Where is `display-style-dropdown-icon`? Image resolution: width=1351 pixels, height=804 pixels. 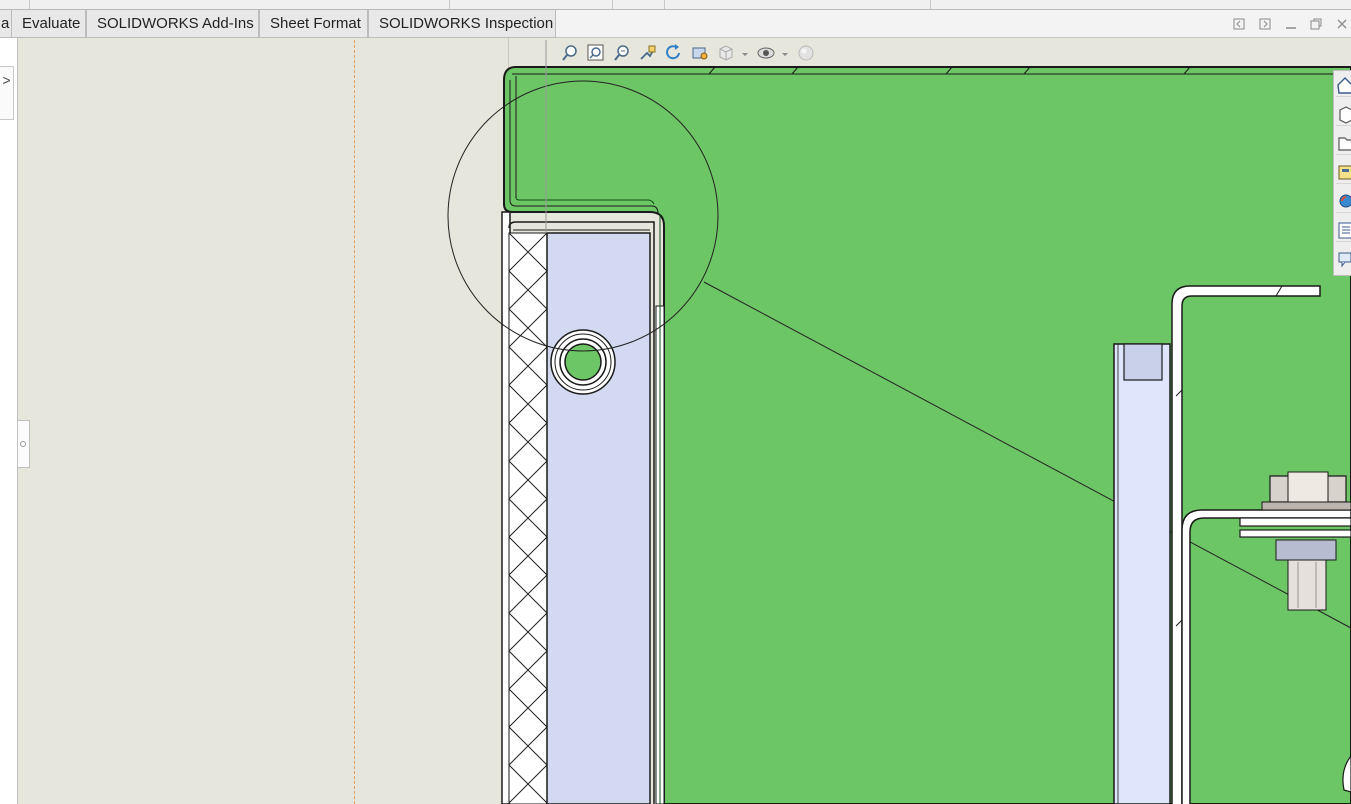 display-style-dropdown-icon is located at coordinates (745, 53).